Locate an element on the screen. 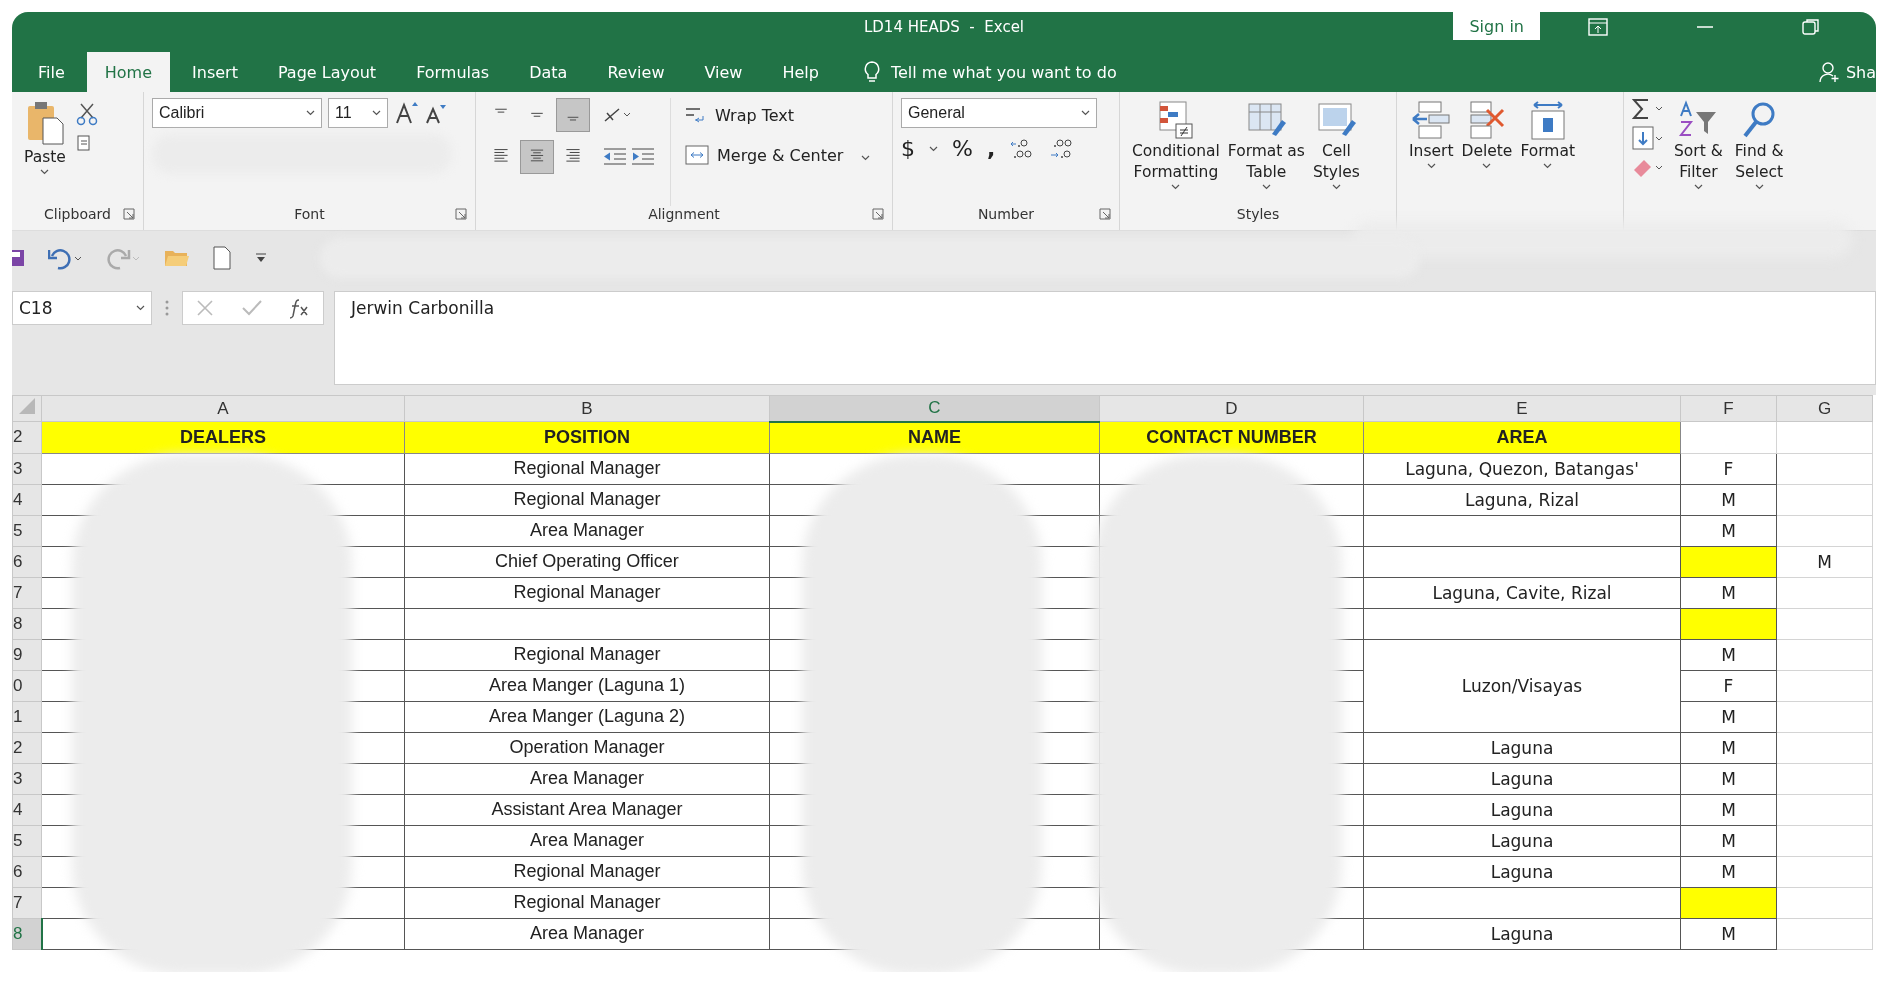 This screenshot has width=1886, height=984. table-cell: Area Manager is located at coordinates (587, 840).